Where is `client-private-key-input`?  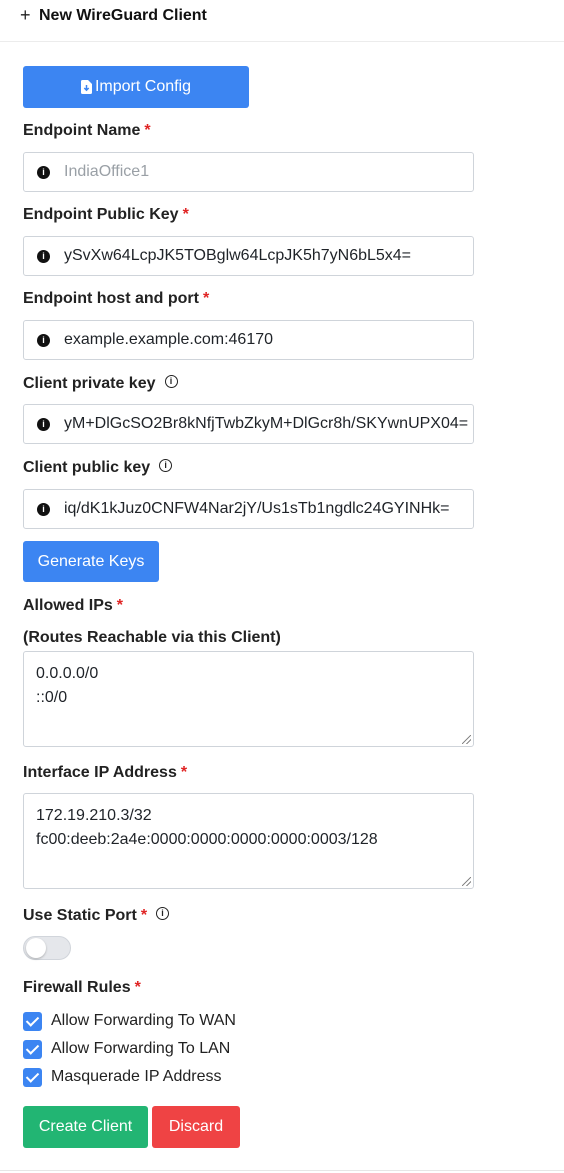
client-private-key-input is located at coordinates (266, 424).